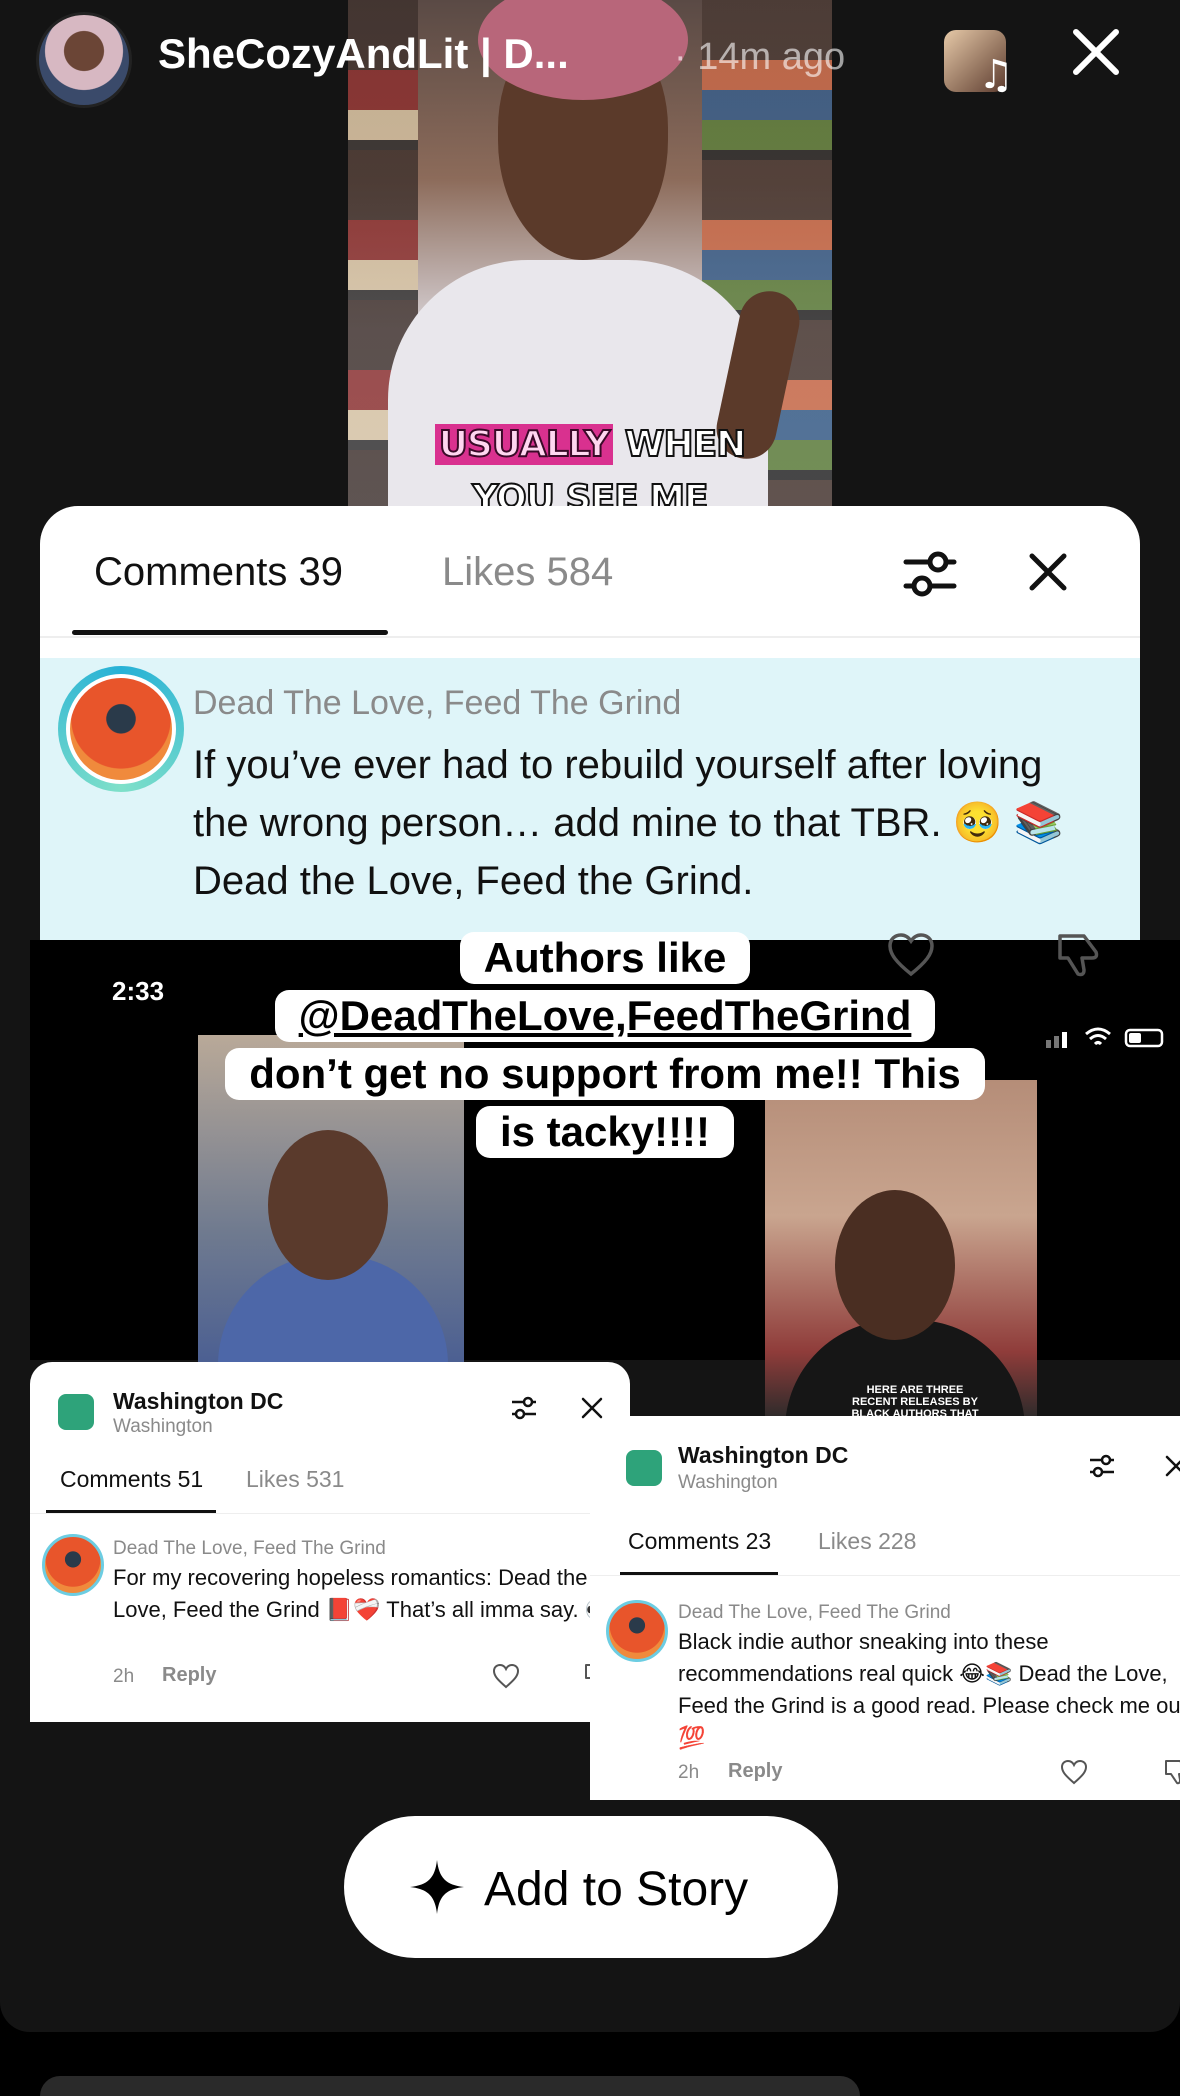 The width and height of the screenshot is (1180, 2096). Describe the element at coordinates (895, 1265) in the screenshot. I see `video-person-face` at that location.